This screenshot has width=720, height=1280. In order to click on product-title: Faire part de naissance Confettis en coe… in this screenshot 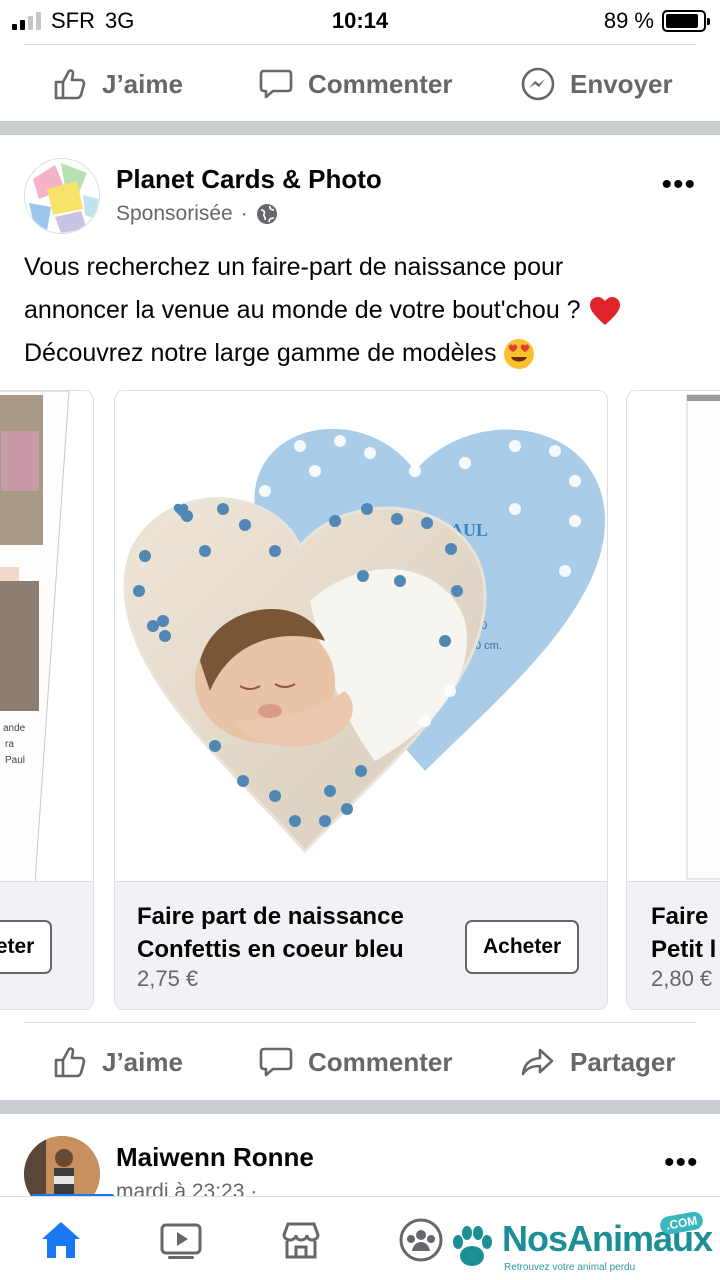, I will do `click(270, 933)`.